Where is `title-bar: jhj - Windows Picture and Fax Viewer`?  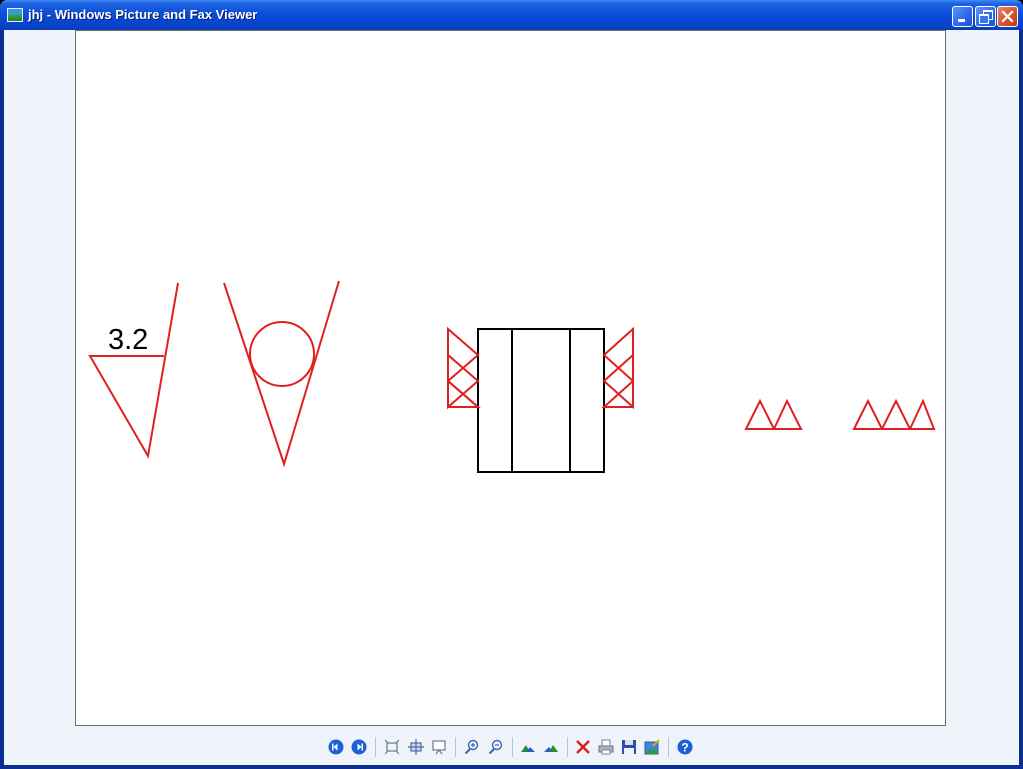
title-bar: jhj - Windows Picture and Fax Viewer is located at coordinates (511, 15).